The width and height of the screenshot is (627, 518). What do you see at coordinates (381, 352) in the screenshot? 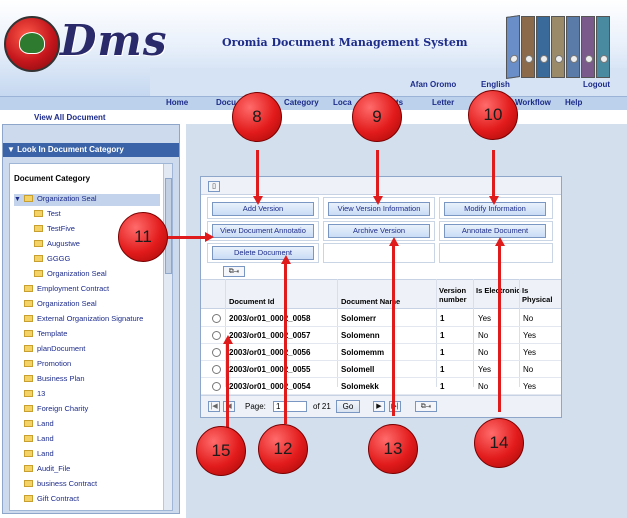
I see `table-row: 2003/or01_0002_0056 Solomemm 1 No Yes` at bounding box center [381, 352].